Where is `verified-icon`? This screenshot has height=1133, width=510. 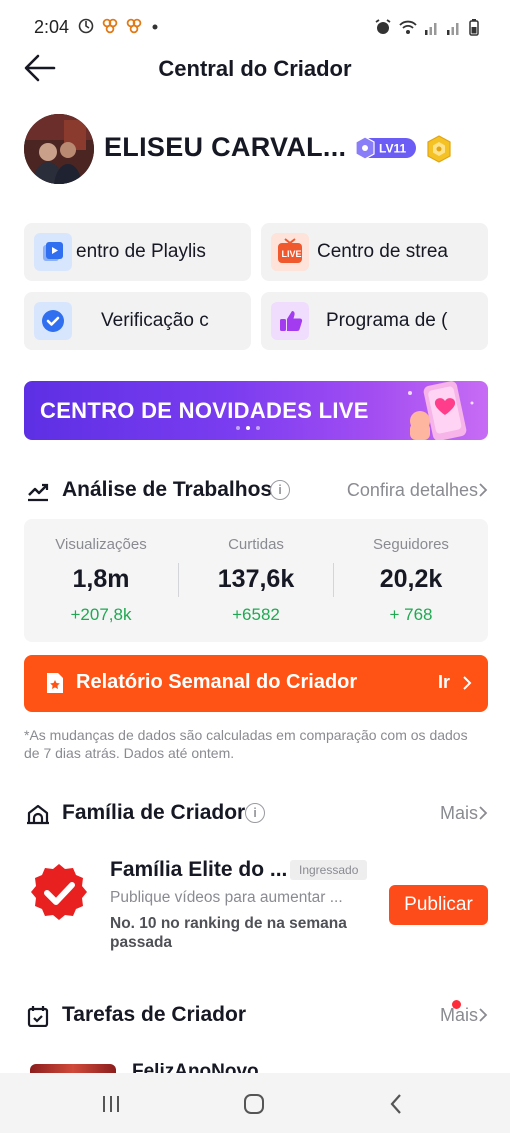 verified-icon is located at coordinates (53, 321).